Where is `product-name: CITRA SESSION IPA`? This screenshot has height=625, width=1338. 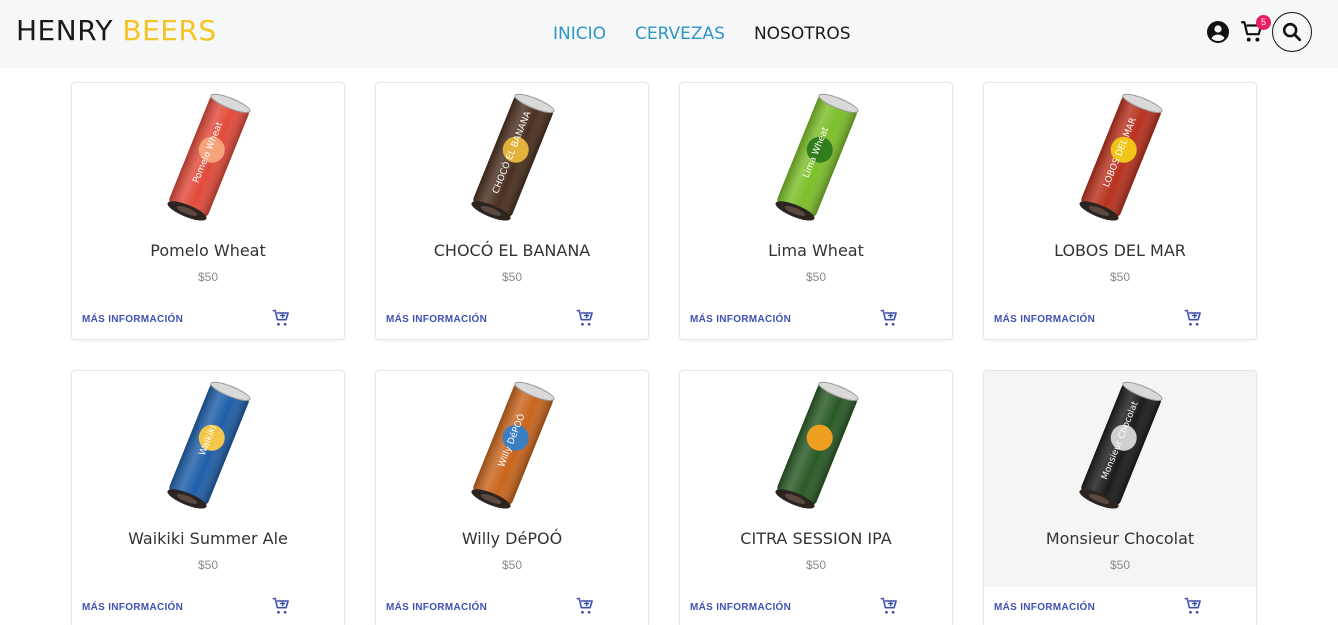 product-name: CITRA SESSION IPA is located at coordinates (816, 538).